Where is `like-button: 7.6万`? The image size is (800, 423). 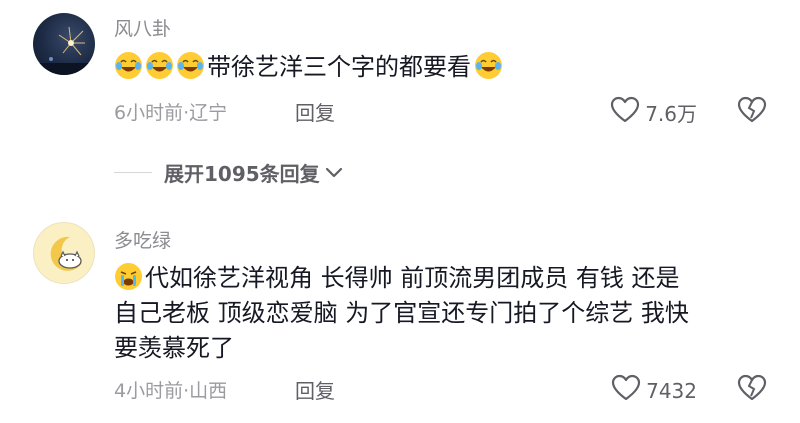
like-button: 7.6万 is located at coordinates (653, 112).